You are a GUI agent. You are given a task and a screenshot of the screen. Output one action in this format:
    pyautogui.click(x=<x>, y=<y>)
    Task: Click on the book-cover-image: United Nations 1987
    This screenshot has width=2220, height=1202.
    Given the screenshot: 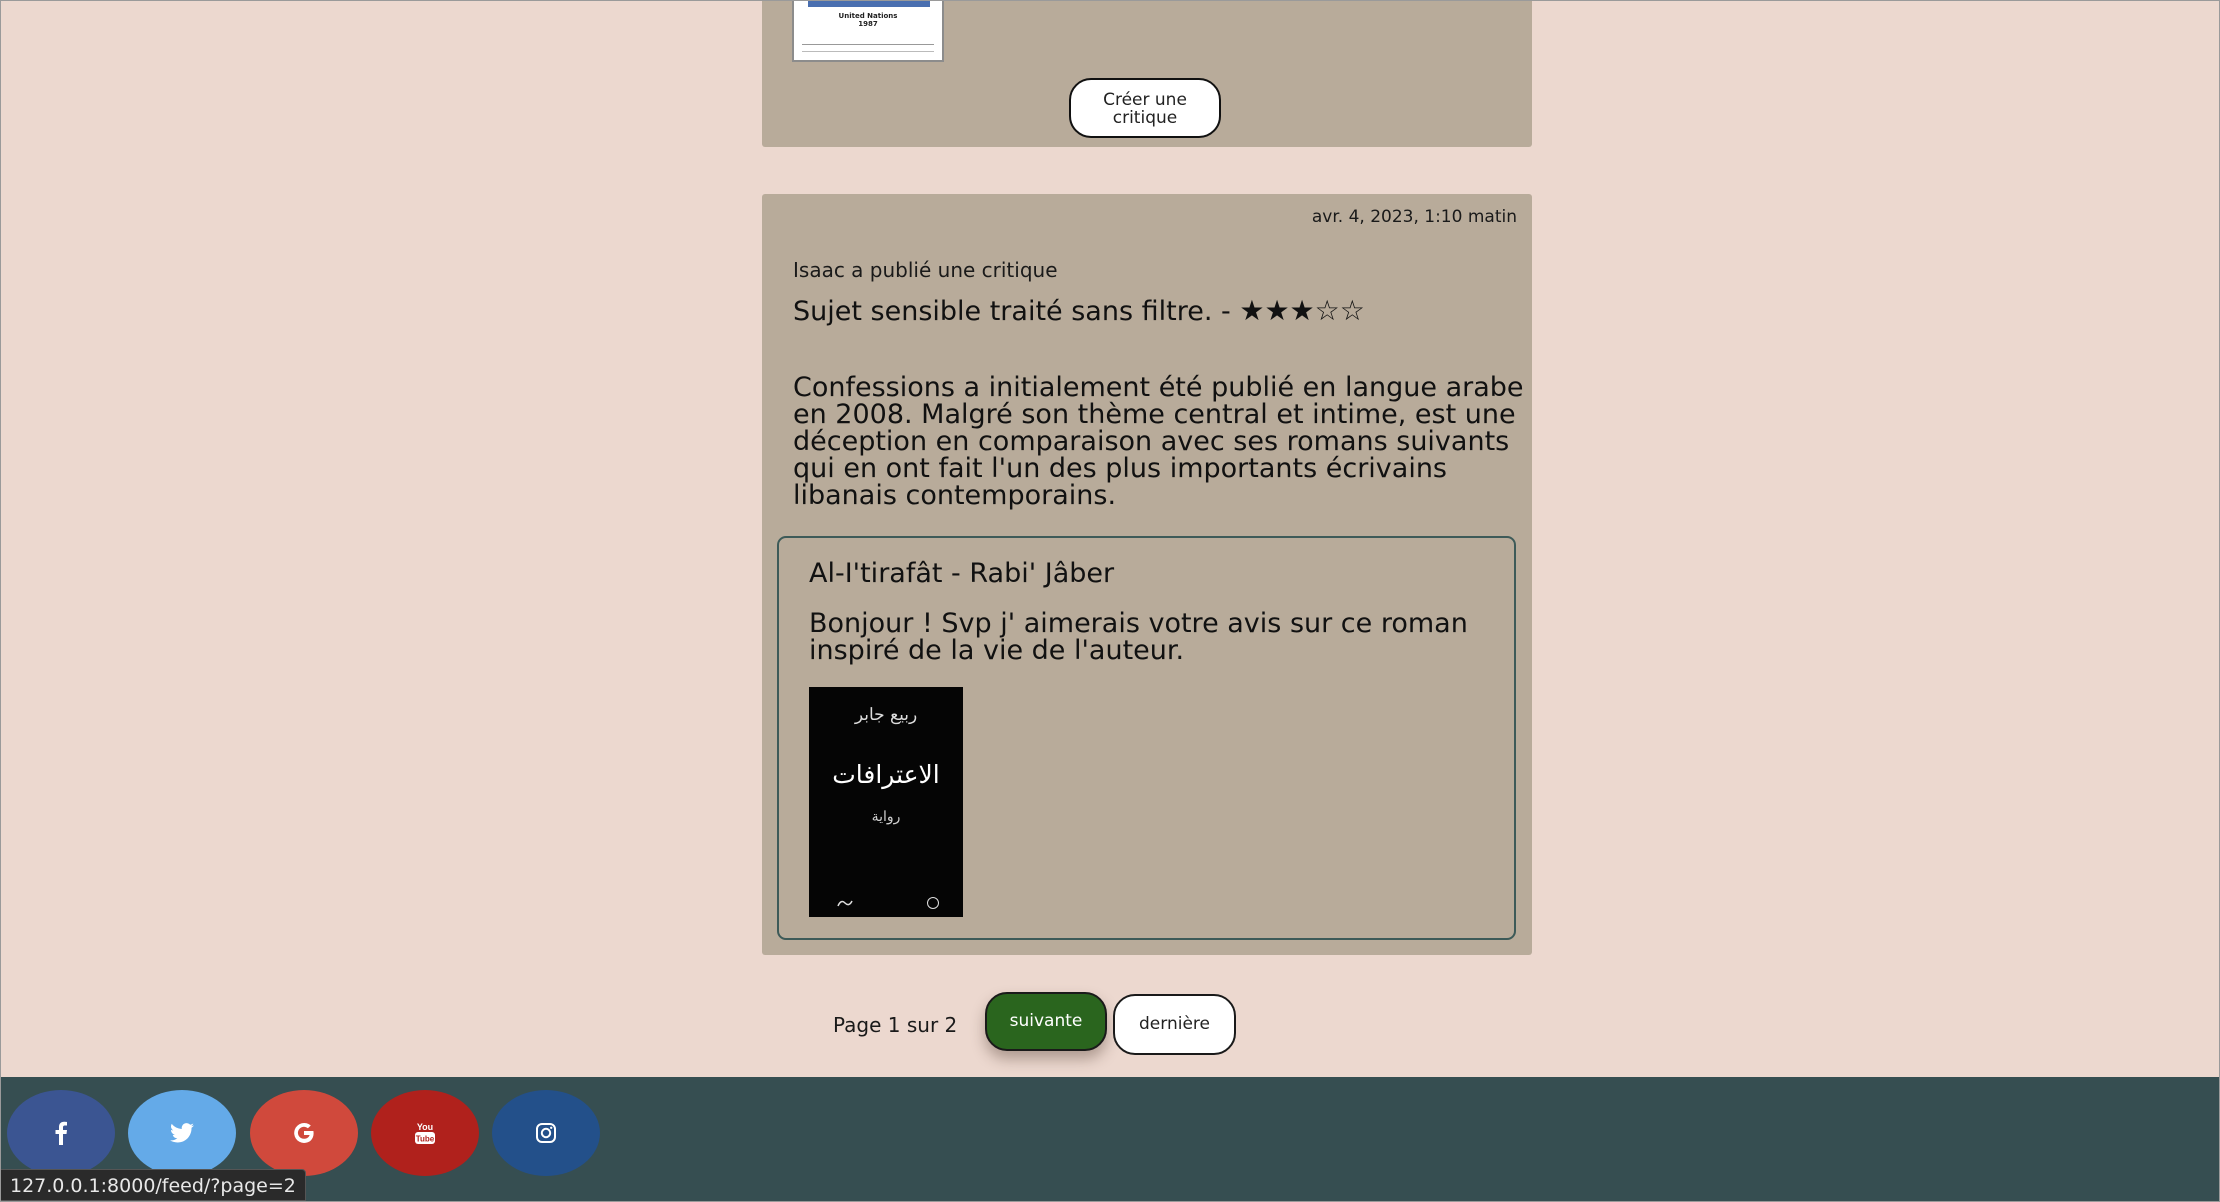 What is the action you would take?
    pyautogui.click(x=868, y=31)
    